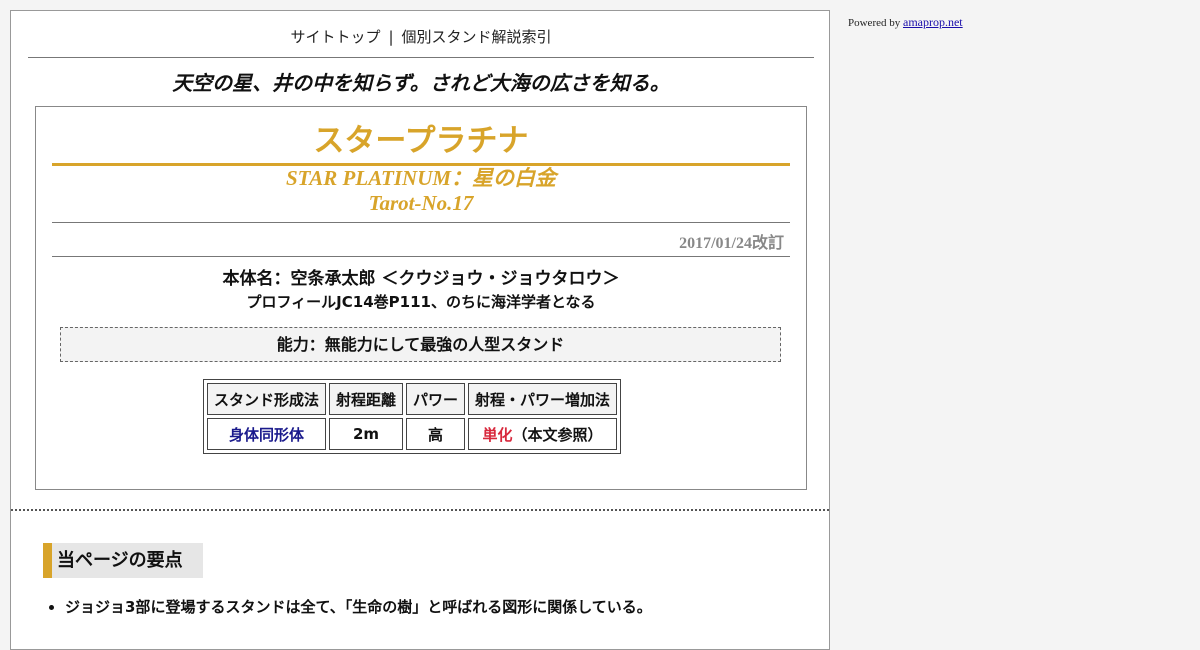 This screenshot has width=1200, height=650. What do you see at coordinates (421, 203) in the screenshot?
I see `stand-tarot: Tarot-No.17` at bounding box center [421, 203].